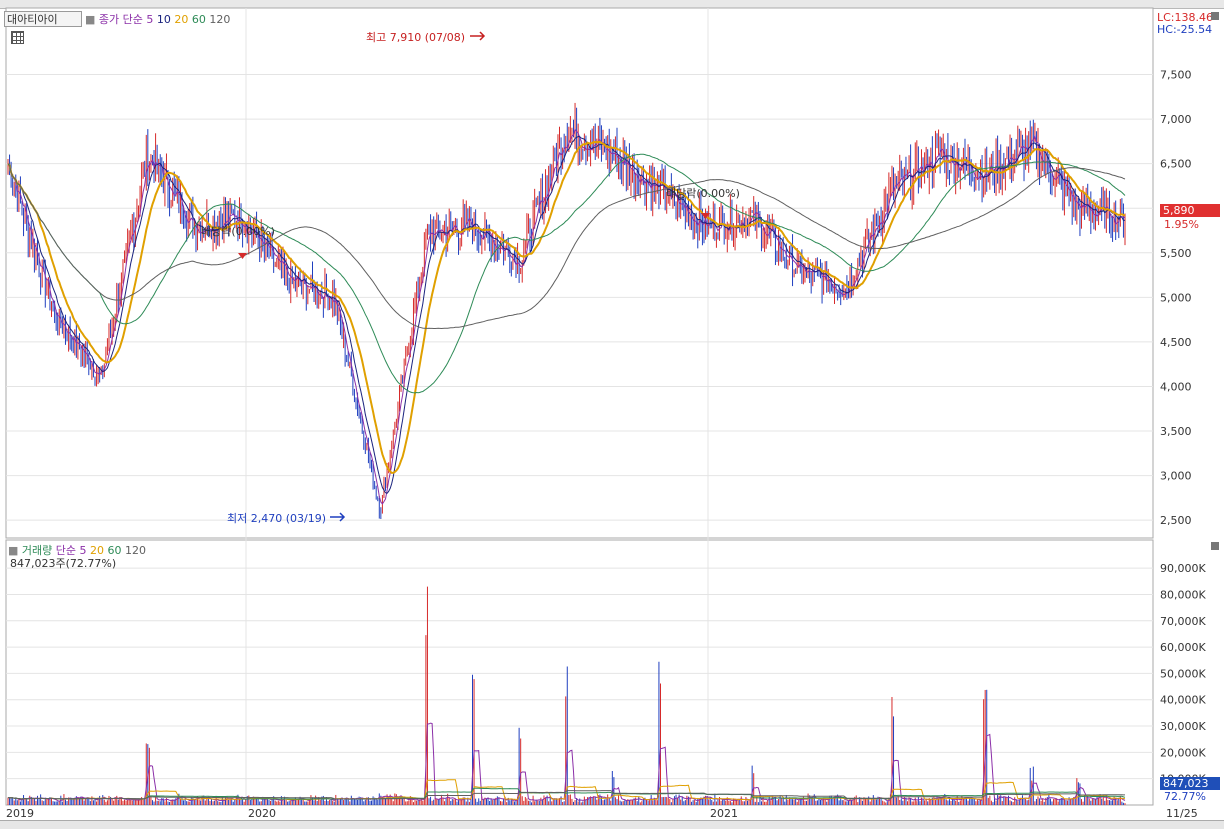 Image resolution: width=1224 pixels, height=829 pixels. I want to click on volume-tick-label: 40,000K, so click(1183, 700).